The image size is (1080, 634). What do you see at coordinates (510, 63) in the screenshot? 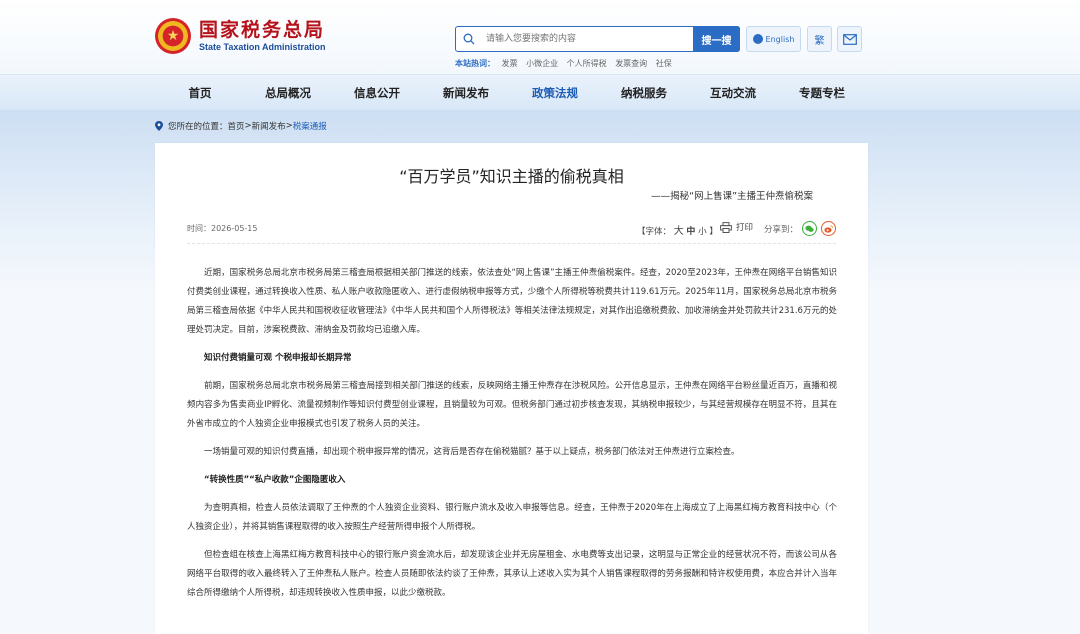
I see `hot-word-link: 发票` at bounding box center [510, 63].